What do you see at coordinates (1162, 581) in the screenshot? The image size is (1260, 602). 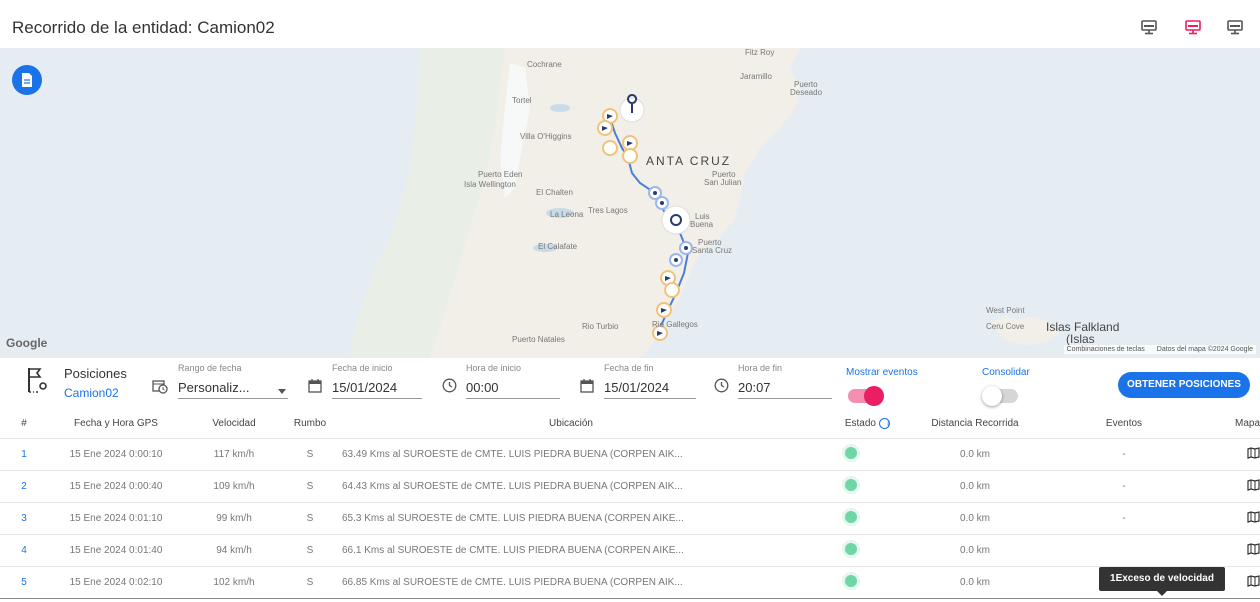 I see `event-tooltip: 1Exceso de velocidad` at bounding box center [1162, 581].